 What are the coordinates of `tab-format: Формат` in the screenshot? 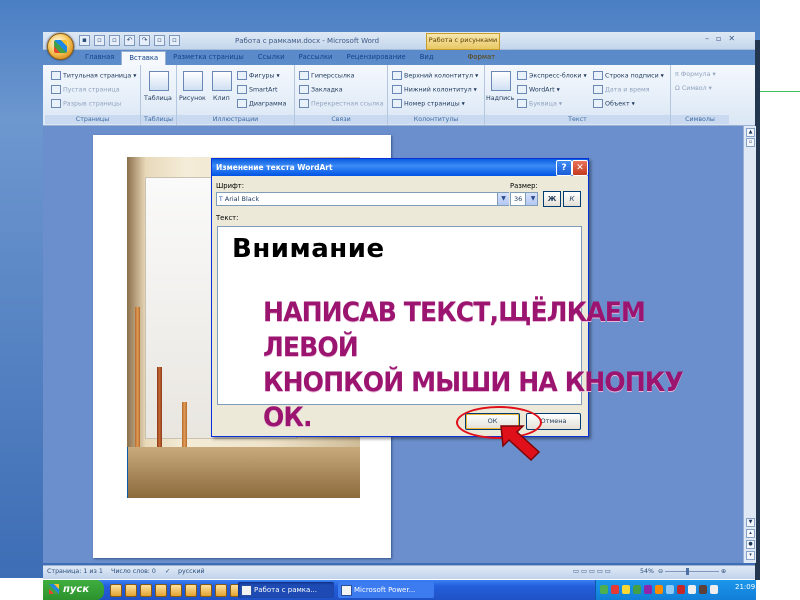 It's located at (482, 57).